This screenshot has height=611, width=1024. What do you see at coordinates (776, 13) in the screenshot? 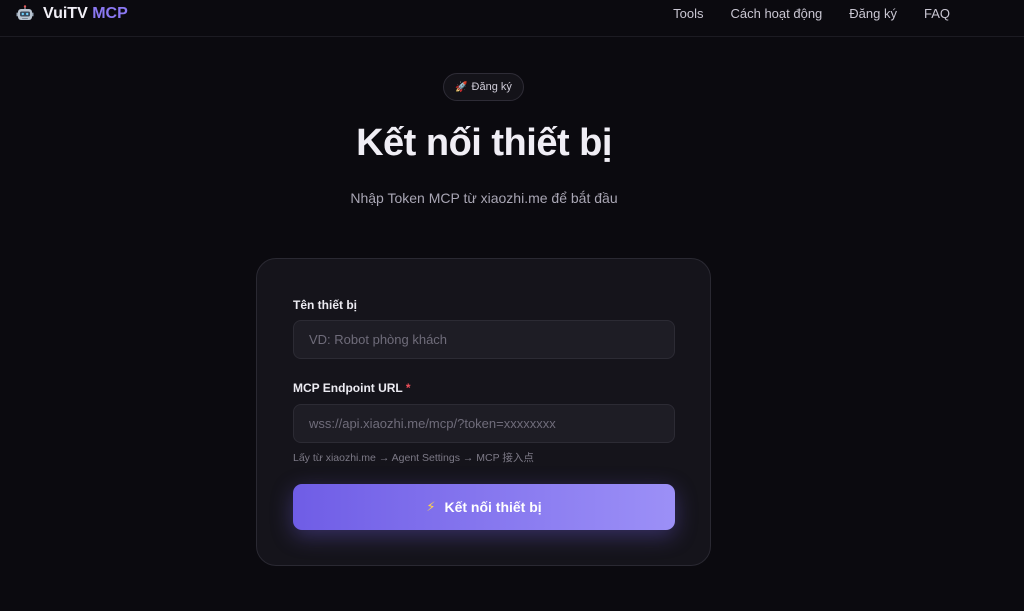
I see `nav-link-how-it-works: Cách hoạt động` at bounding box center [776, 13].